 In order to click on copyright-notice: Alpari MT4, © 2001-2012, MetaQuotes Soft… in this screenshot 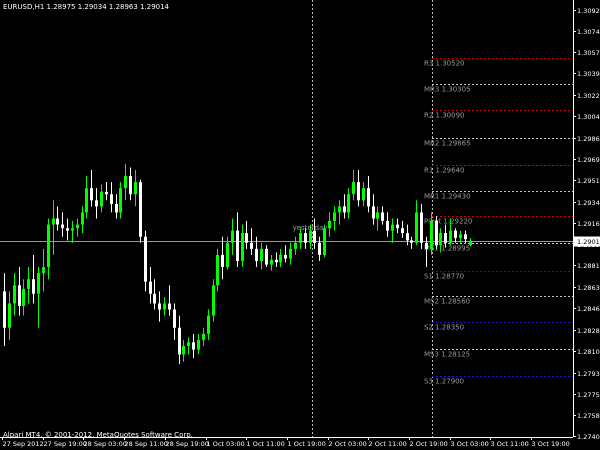, I will do `click(98, 435)`.